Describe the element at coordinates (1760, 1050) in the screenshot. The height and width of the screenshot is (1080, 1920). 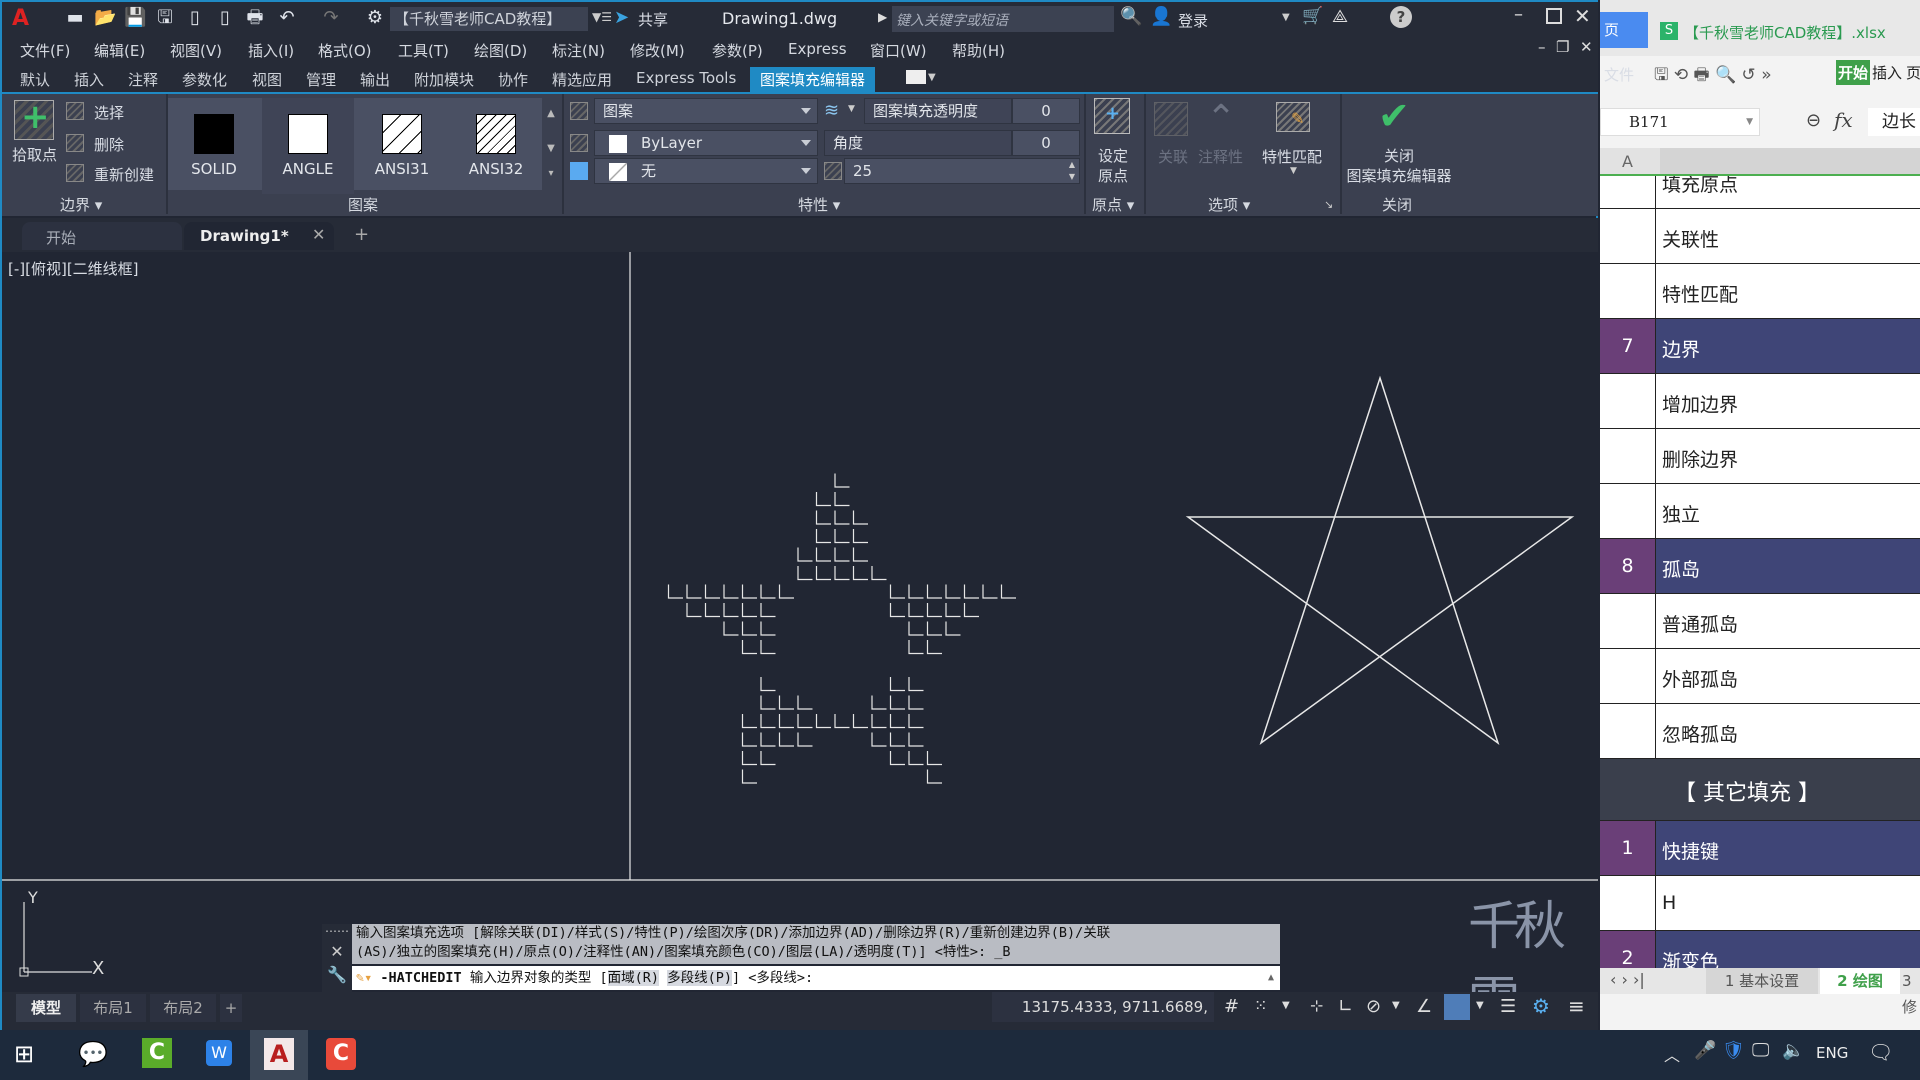
I see `network-icon: 🖵` at that location.